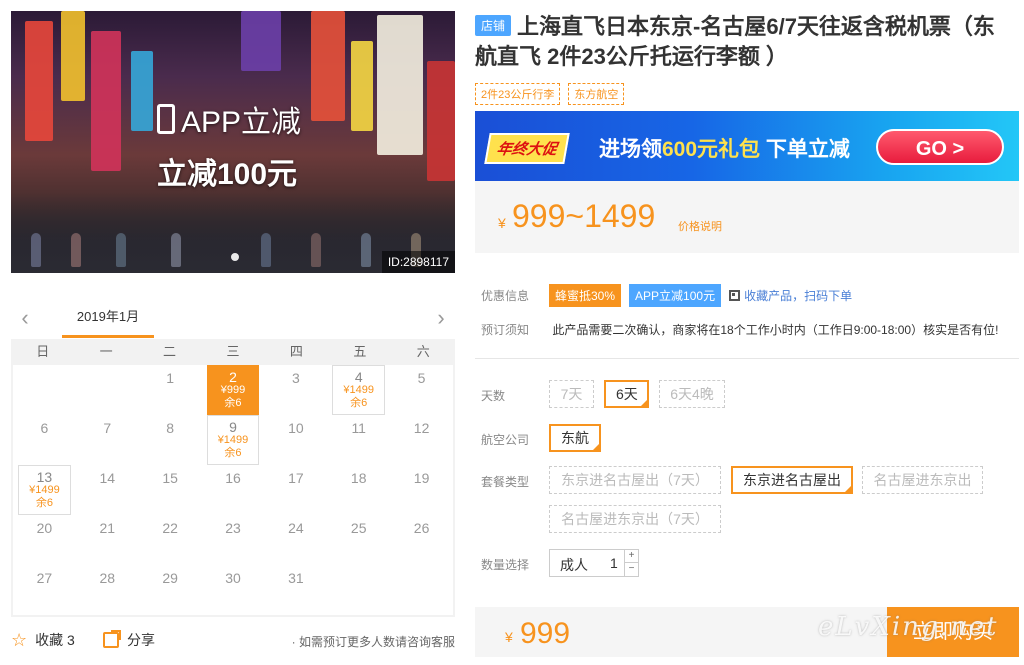 The width and height of the screenshot is (1024, 665). Describe the element at coordinates (441, 318) in the screenshot. I see `chevron-right-icon: ›` at that location.